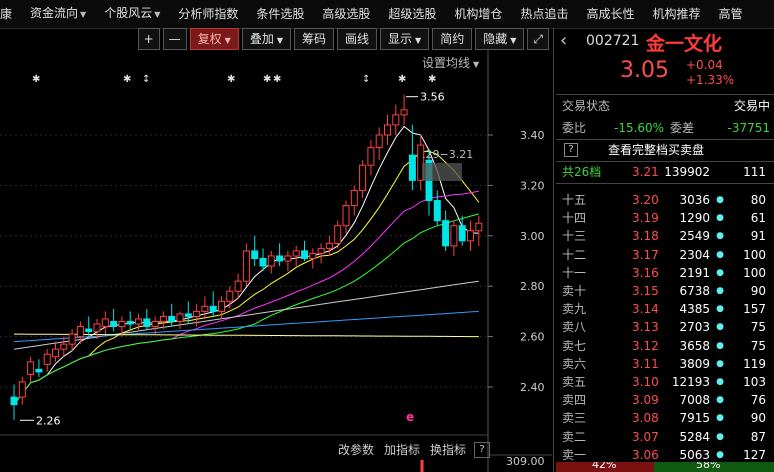 The height and width of the screenshot is (472, 774). What do you see at coordinates (665, 364) in the screenshot?
I see `ask-row: 卖六 3.11 3809 ● 119` at bounding box center [665, 364].